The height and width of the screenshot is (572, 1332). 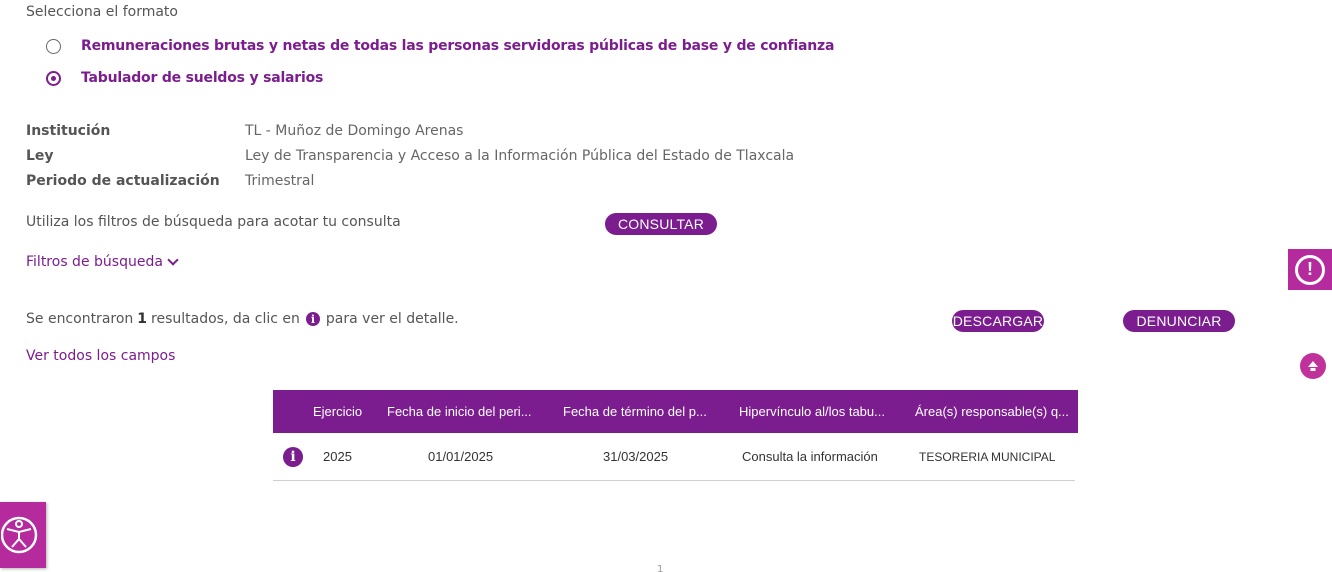 I want to click on alert-icon: !, so click(x=1310, y=269).